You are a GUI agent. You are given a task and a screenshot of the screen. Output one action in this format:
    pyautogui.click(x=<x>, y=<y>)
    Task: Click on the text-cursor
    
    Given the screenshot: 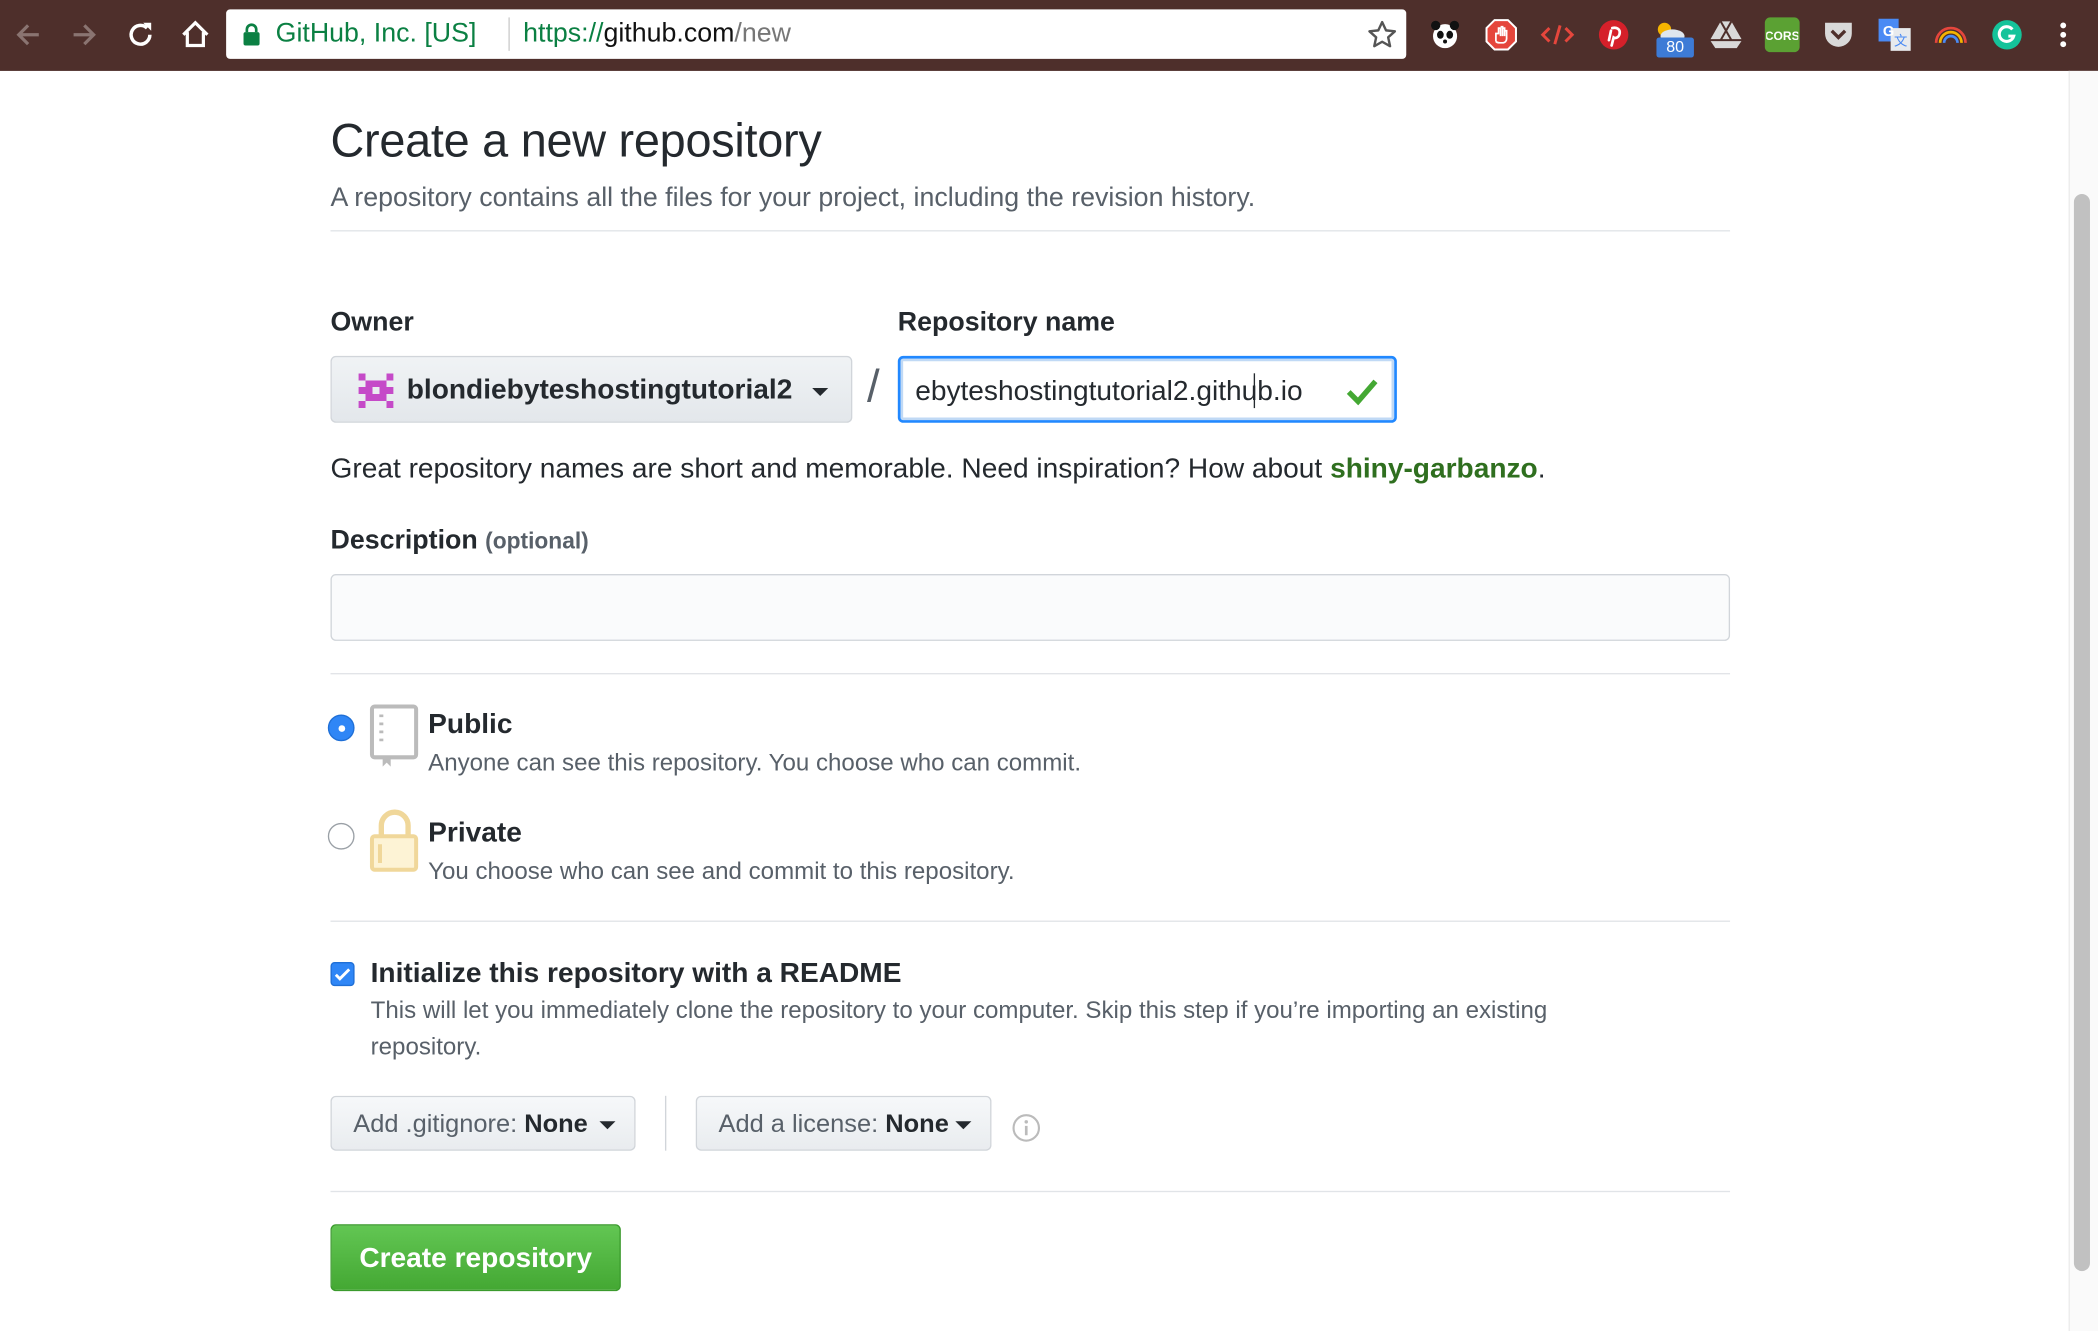 What is the action you would take?
    pyautogui.click(x=1254, y=391)
    